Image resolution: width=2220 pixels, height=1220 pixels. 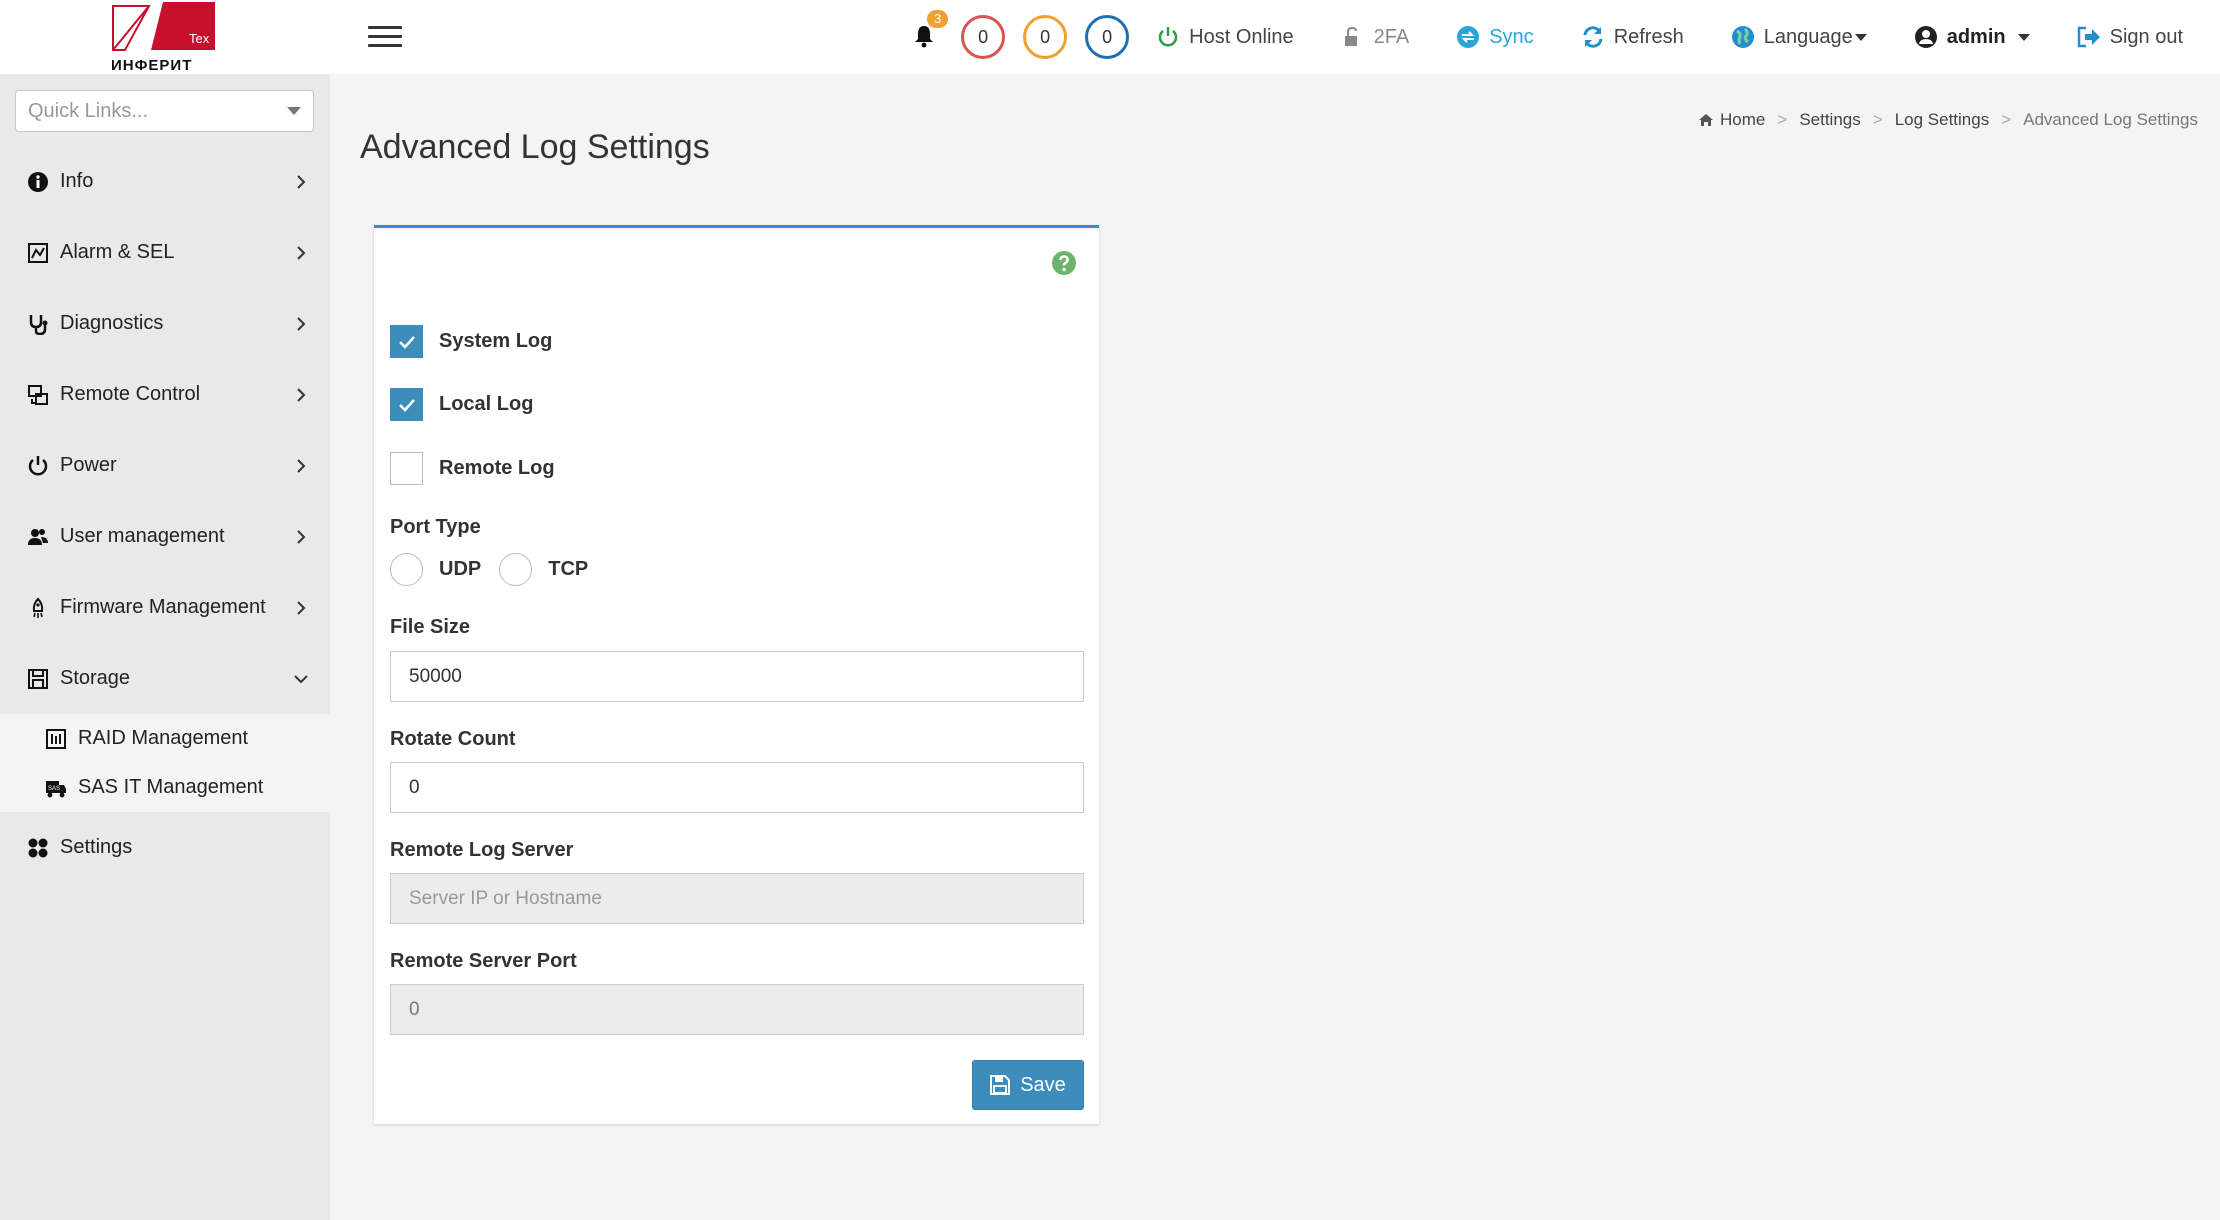 I want to click on breadcrumb-home: Home, so click(x=1742, y=120).